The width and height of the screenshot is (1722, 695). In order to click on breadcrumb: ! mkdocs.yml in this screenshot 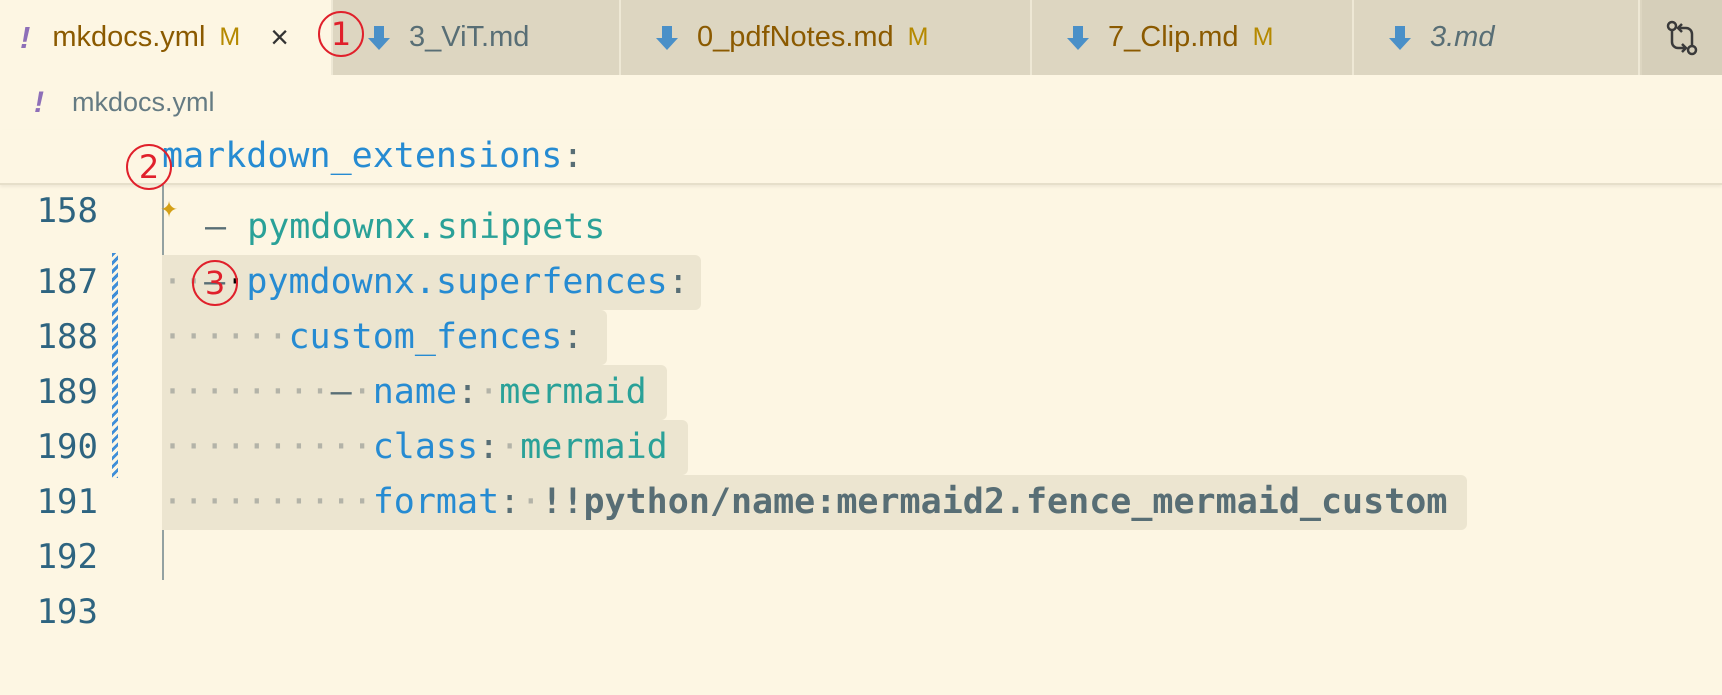, I will do `click(861, 102)`.